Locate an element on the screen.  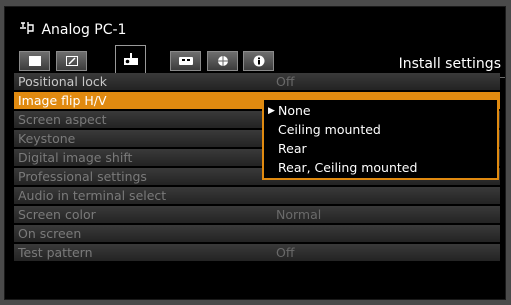
menu-item-label: Keystone is located at coordinates (47, 138).